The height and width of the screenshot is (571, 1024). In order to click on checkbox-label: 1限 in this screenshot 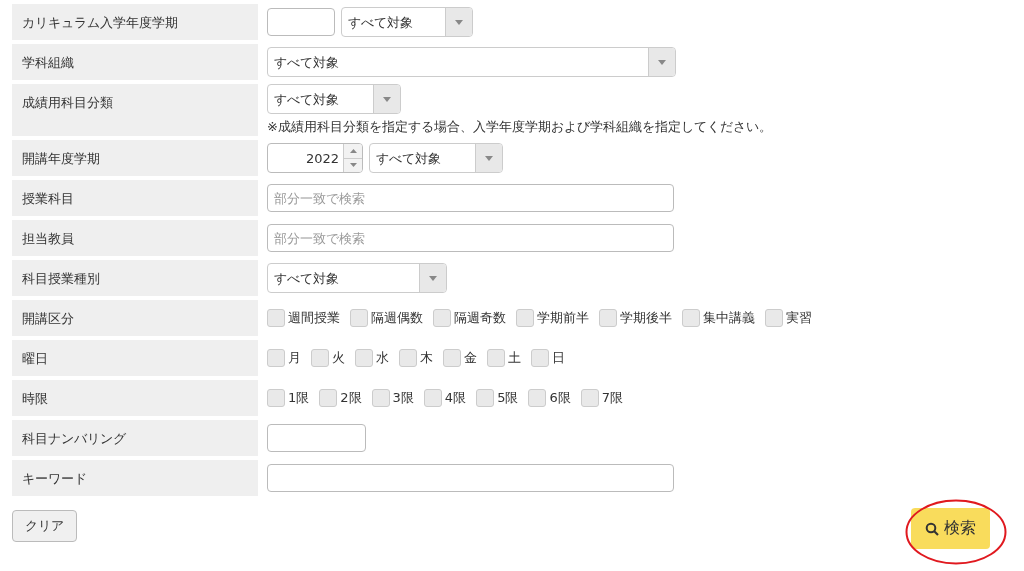, I will do `click(299, 398)`.